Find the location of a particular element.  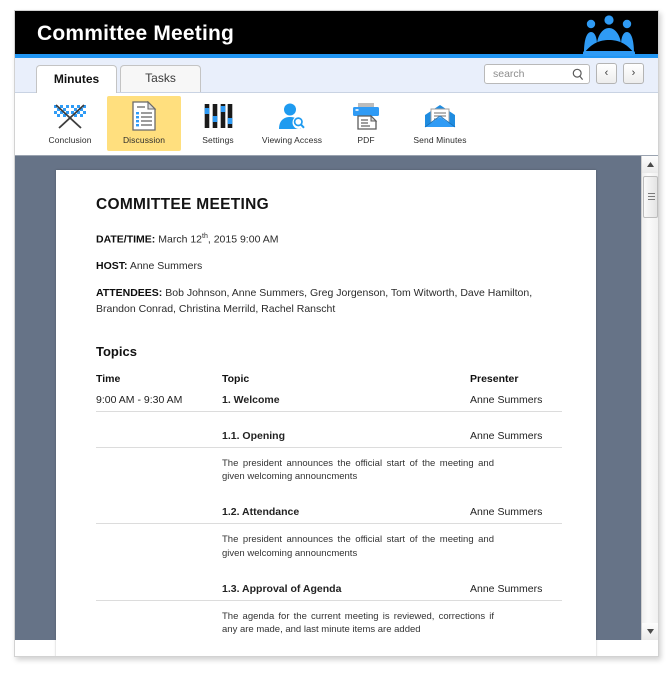

meta-datetime-value: March 12 is located at coordinates (180, 239).